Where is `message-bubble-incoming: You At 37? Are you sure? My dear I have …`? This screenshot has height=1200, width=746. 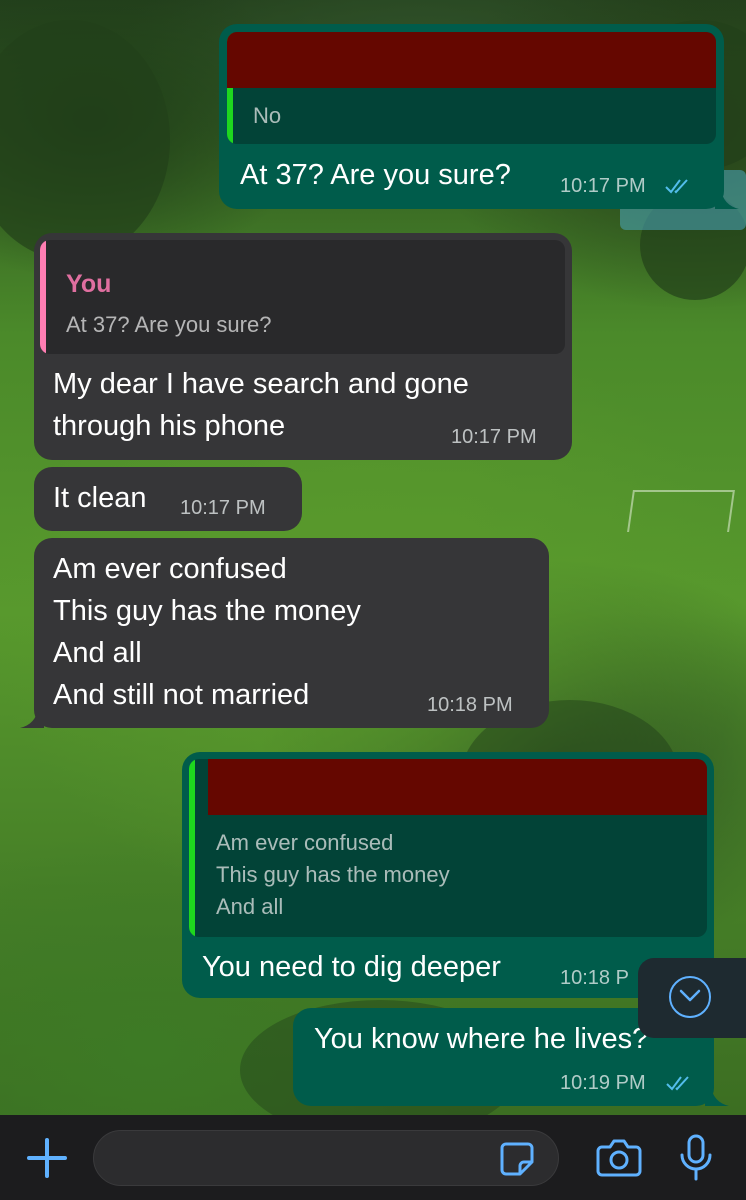
message-bubble-incoming: You At 37? Are you sure? My dear I have … is located at coordinates (303, 346).